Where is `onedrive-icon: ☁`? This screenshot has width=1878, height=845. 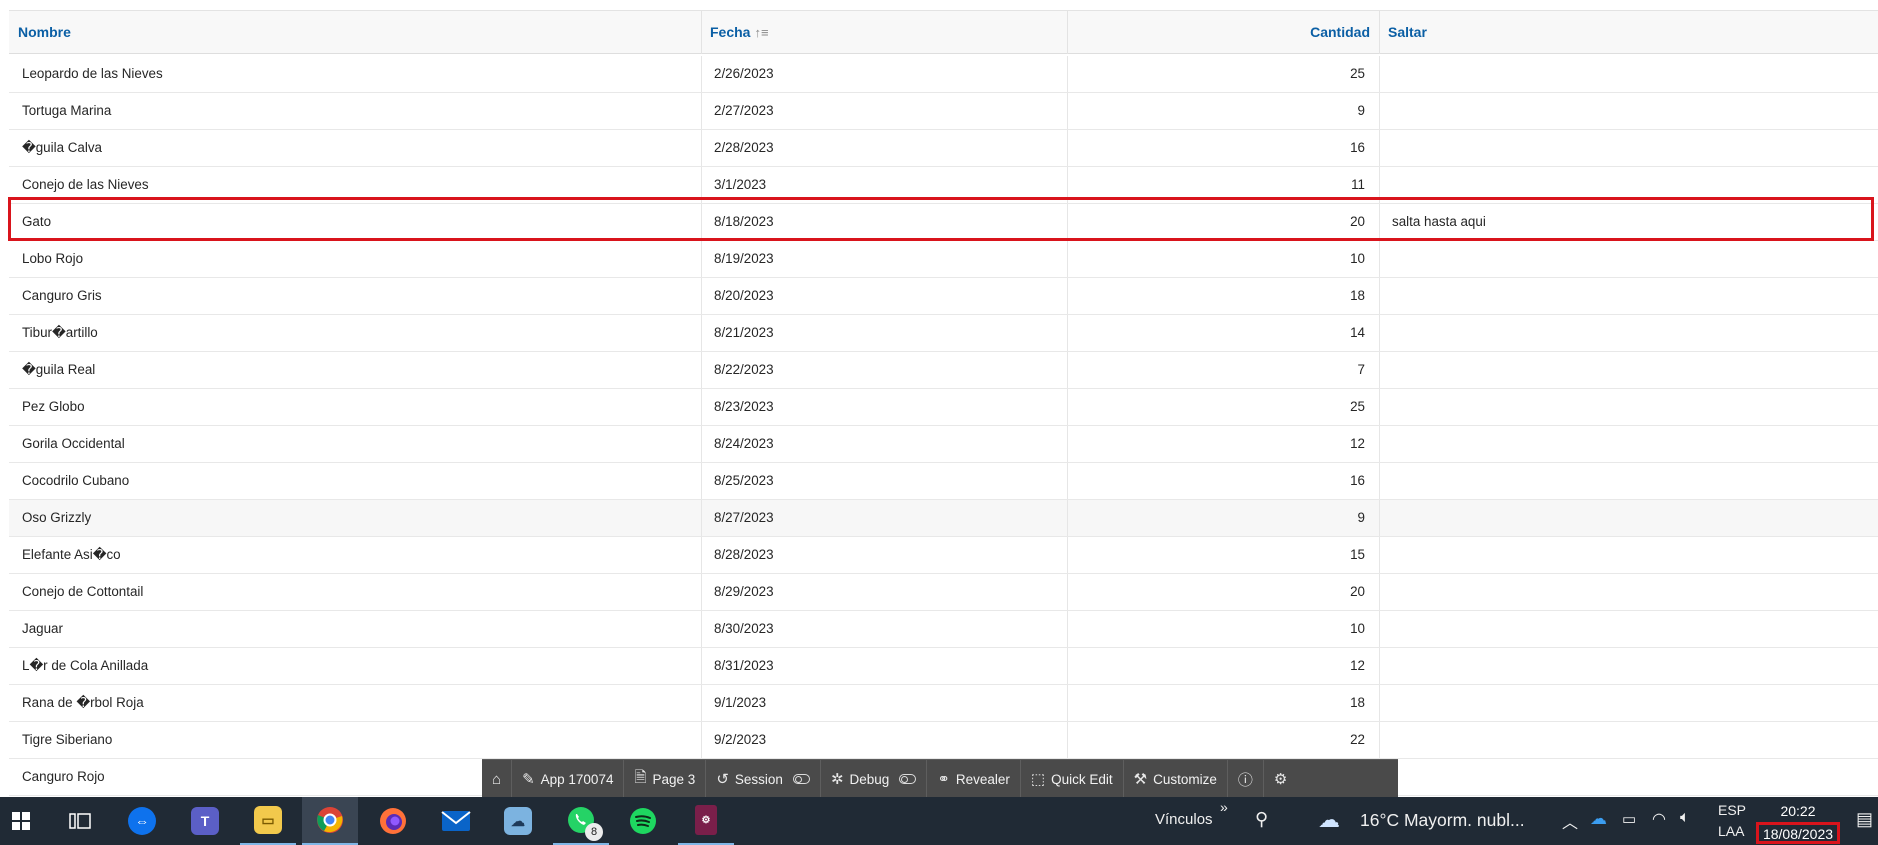 onedrive-icon: ☁ is located at coordinates (1598, 819).